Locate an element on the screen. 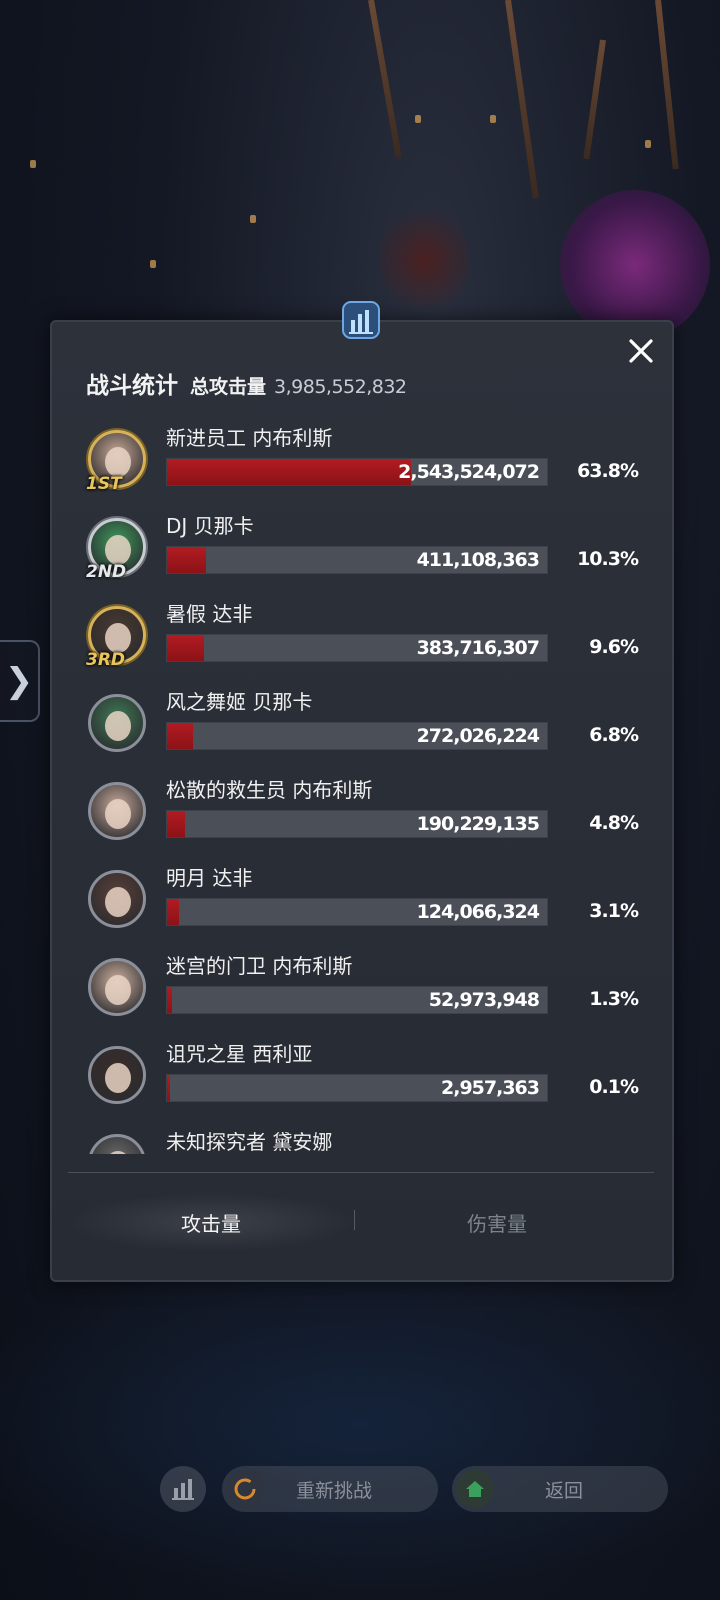 The width and height of the screenshot is (720, 1600). damage-value: 411,108,363 is located at coordinates (478, 560).